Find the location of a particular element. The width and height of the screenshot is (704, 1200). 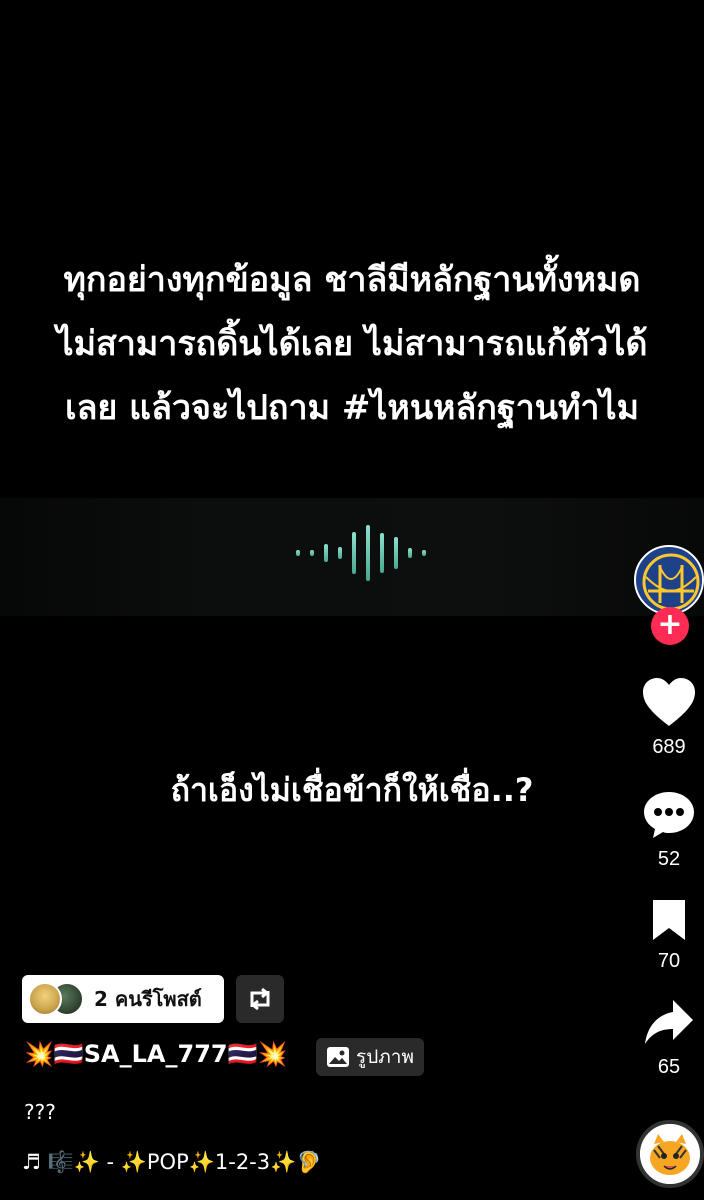

music-title: ♬ 🎼✨ - ✨POP✨1-2-3✨🦻 is located at coordinates (172, 1162).